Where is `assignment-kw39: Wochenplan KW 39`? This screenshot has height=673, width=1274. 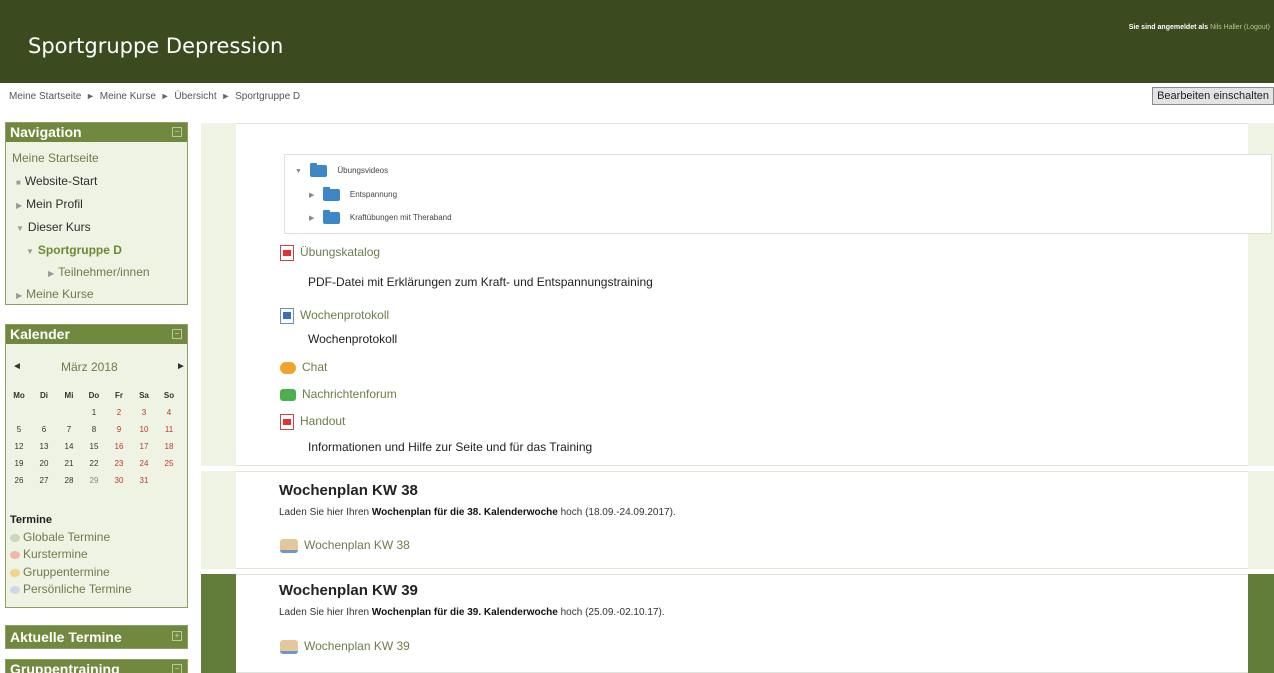
assignment-kw39: Wochenplan KW 39 is located at coordinates (345, 646).